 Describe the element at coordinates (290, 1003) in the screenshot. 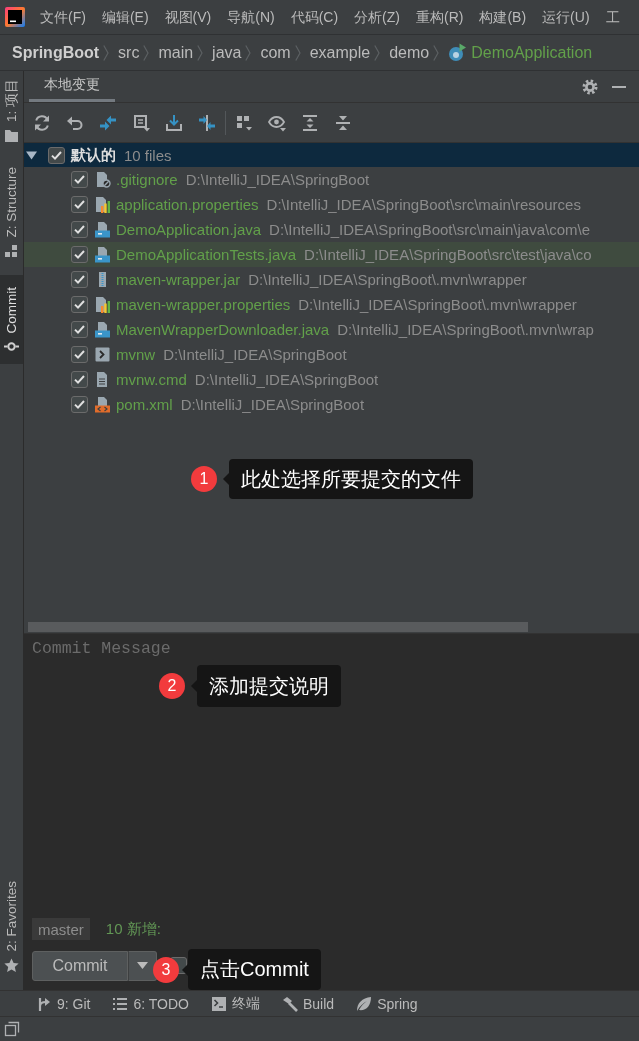

I see `hammer-icon` at that location.